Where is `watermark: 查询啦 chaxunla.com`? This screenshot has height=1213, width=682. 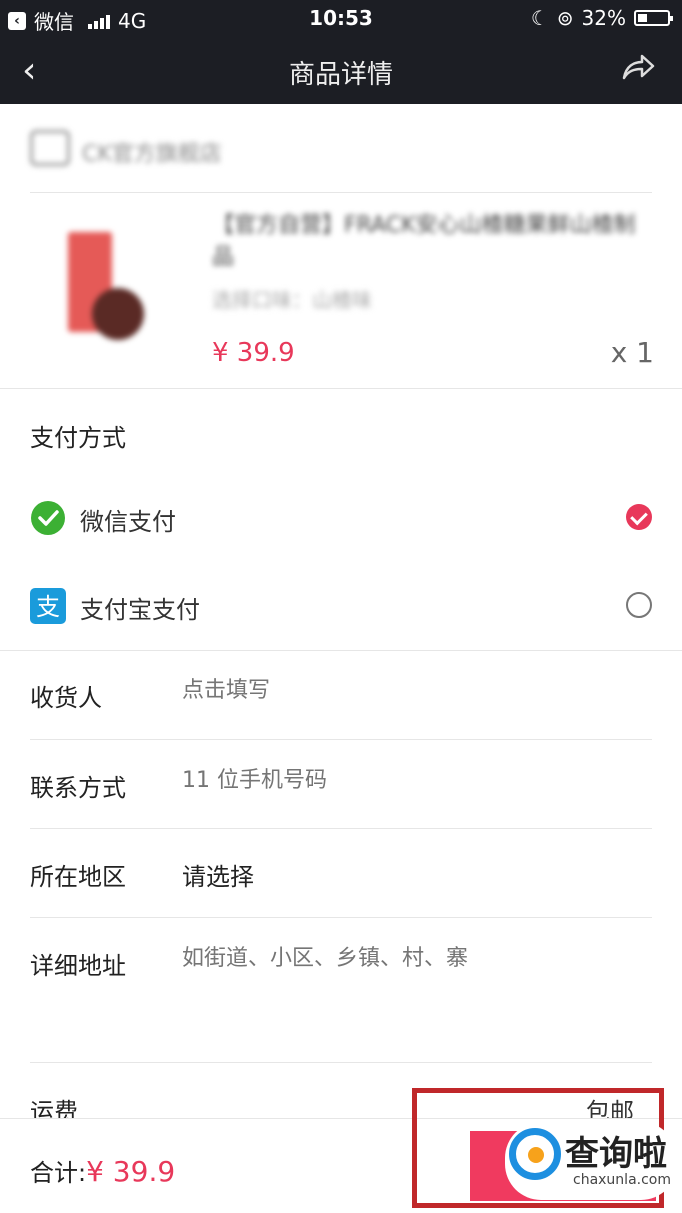
watermark: 查询啦 chaxunla.com is located at coordinates (591, 1161).